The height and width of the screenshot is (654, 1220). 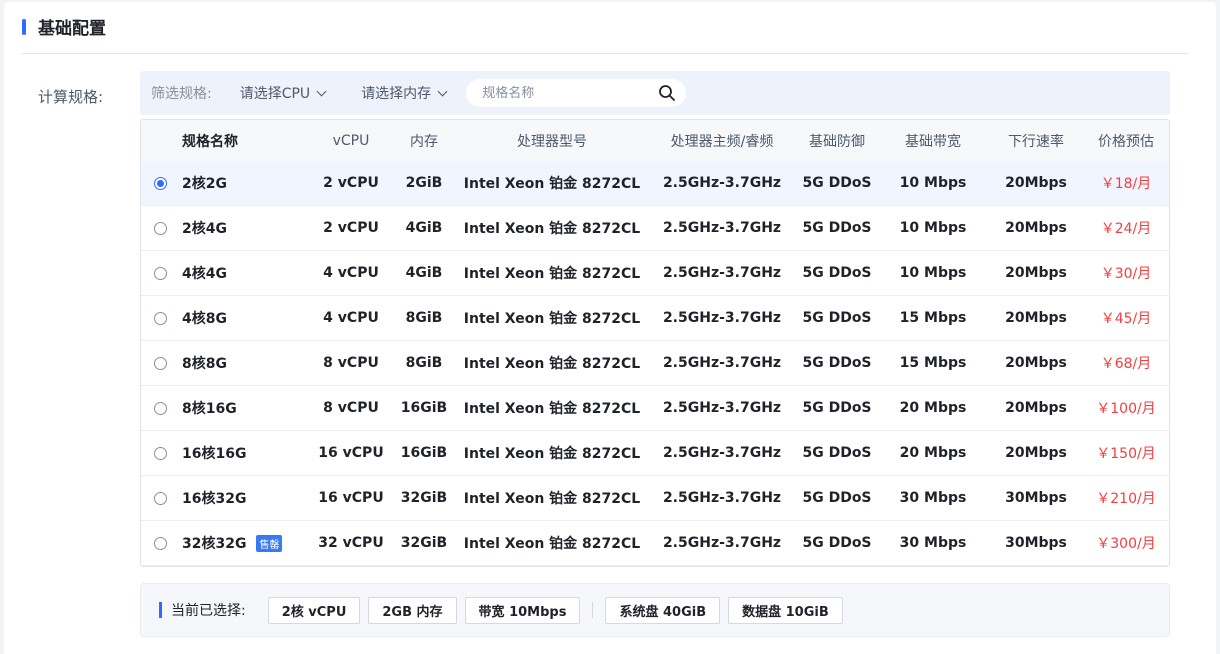 I want to click on cell-price: ￥18/月, so click(x=1126, y=184).